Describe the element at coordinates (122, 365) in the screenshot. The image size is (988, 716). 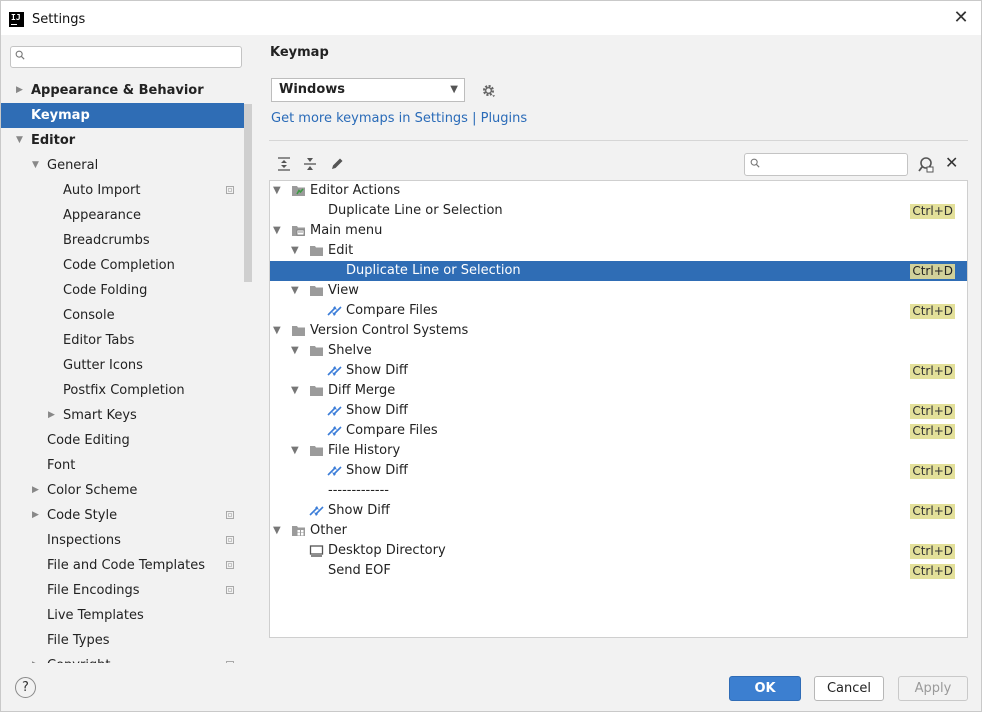
I see `sidebar-item: Gutter Icons` at that location.